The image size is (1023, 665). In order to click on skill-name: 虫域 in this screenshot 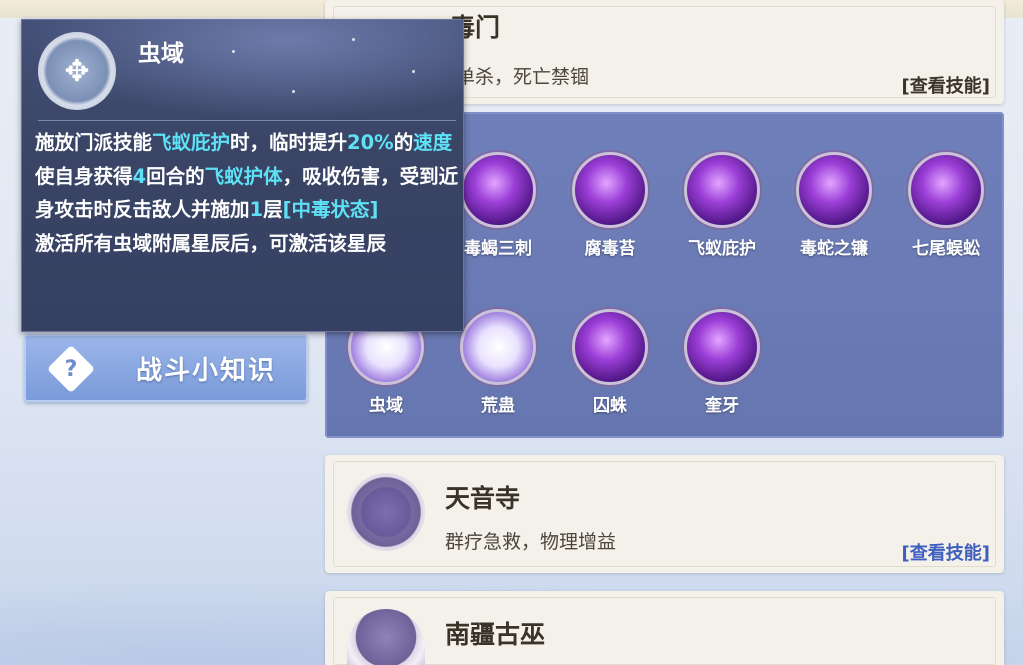, I will do `click(386, 406)`.